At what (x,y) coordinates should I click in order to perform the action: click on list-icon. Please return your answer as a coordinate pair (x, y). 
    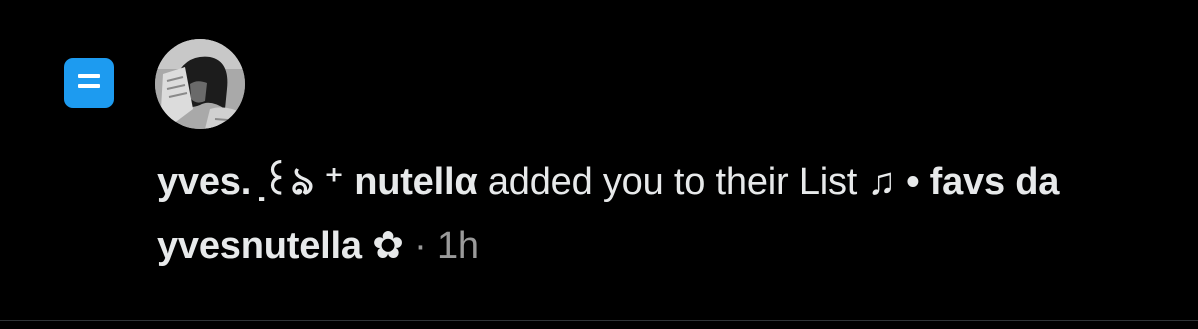
    Looking at the image, I should click on (89, 83).